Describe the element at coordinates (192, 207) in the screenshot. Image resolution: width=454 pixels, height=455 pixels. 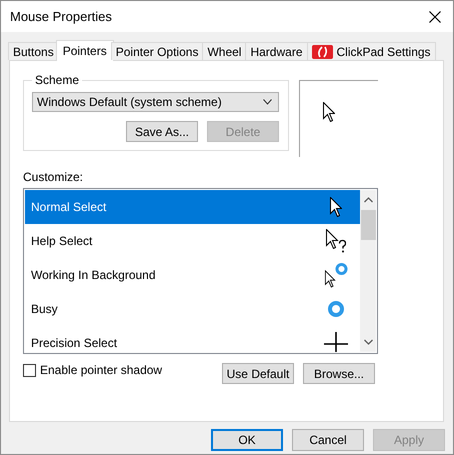
I see `list-item: Normal Select` at that location.